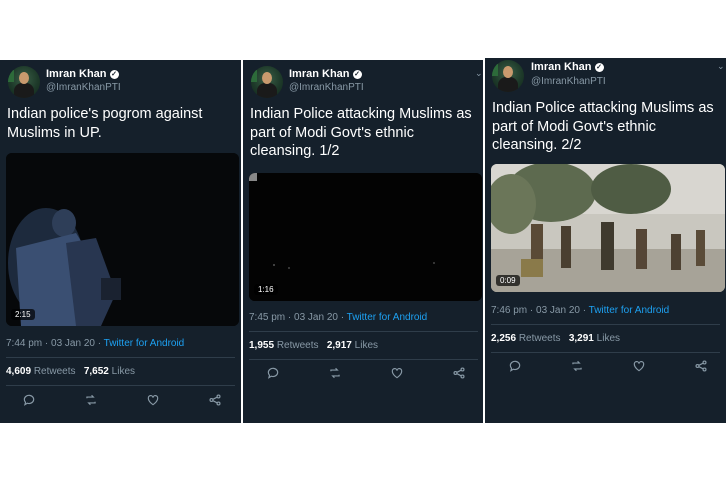  I want to click on video-player: 2:15, so click(122, 239).